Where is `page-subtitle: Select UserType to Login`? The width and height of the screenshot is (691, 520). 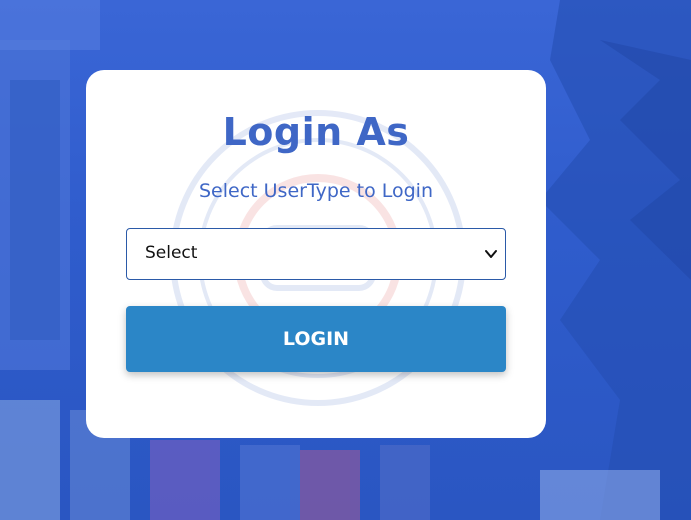
page-subtitle: Select UserType to Login is located at coordinates (315, 191).